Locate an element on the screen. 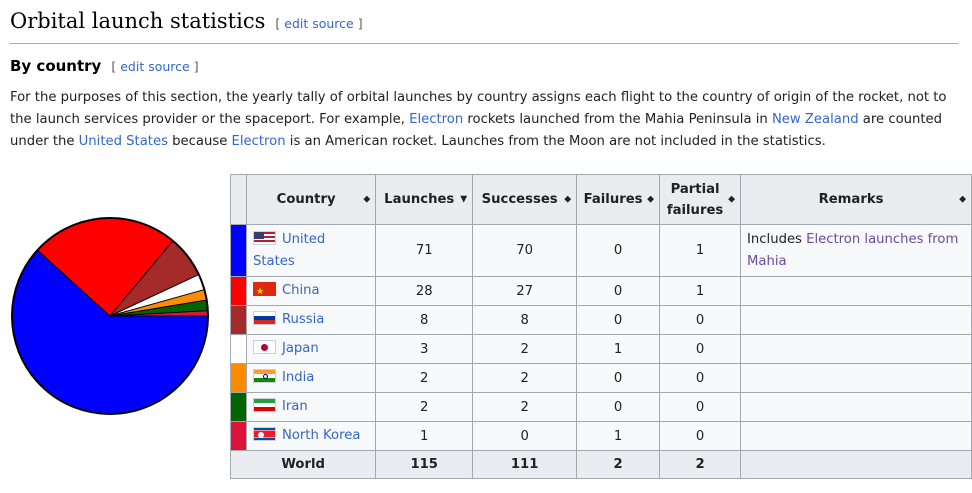 The width and height of the screenshot is (972, 493). table-row: Japan 3 2 1 0 is located at coordinates (601, 349).